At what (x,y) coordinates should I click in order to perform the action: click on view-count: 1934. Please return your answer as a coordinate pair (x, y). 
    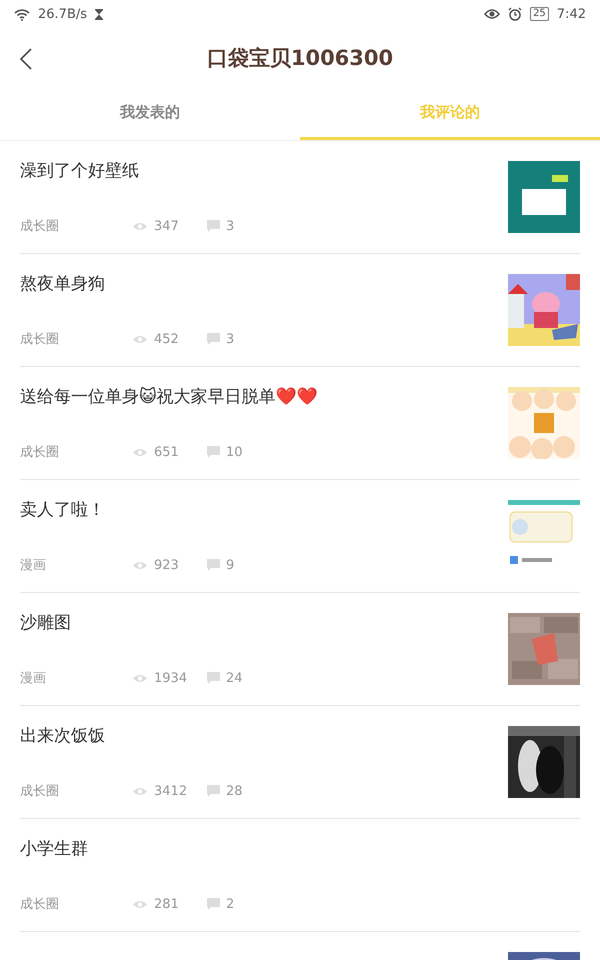
    Looking at the image, I should click on (171, 678).